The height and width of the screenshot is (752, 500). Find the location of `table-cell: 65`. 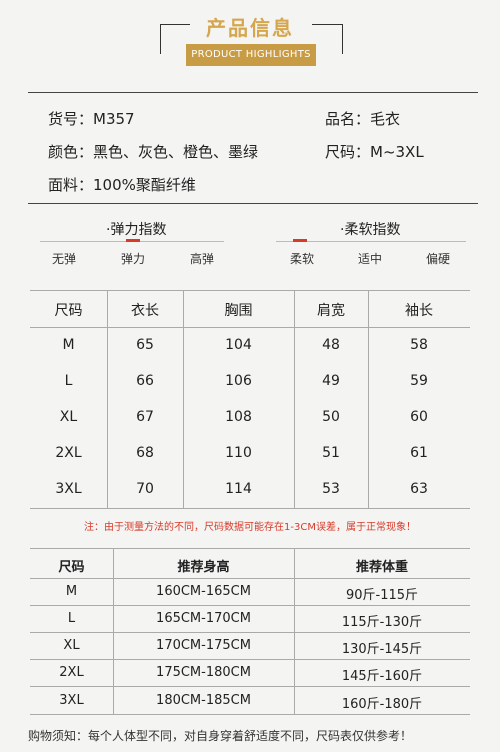

table-cell: 65 is located at coordinates (145, 345).